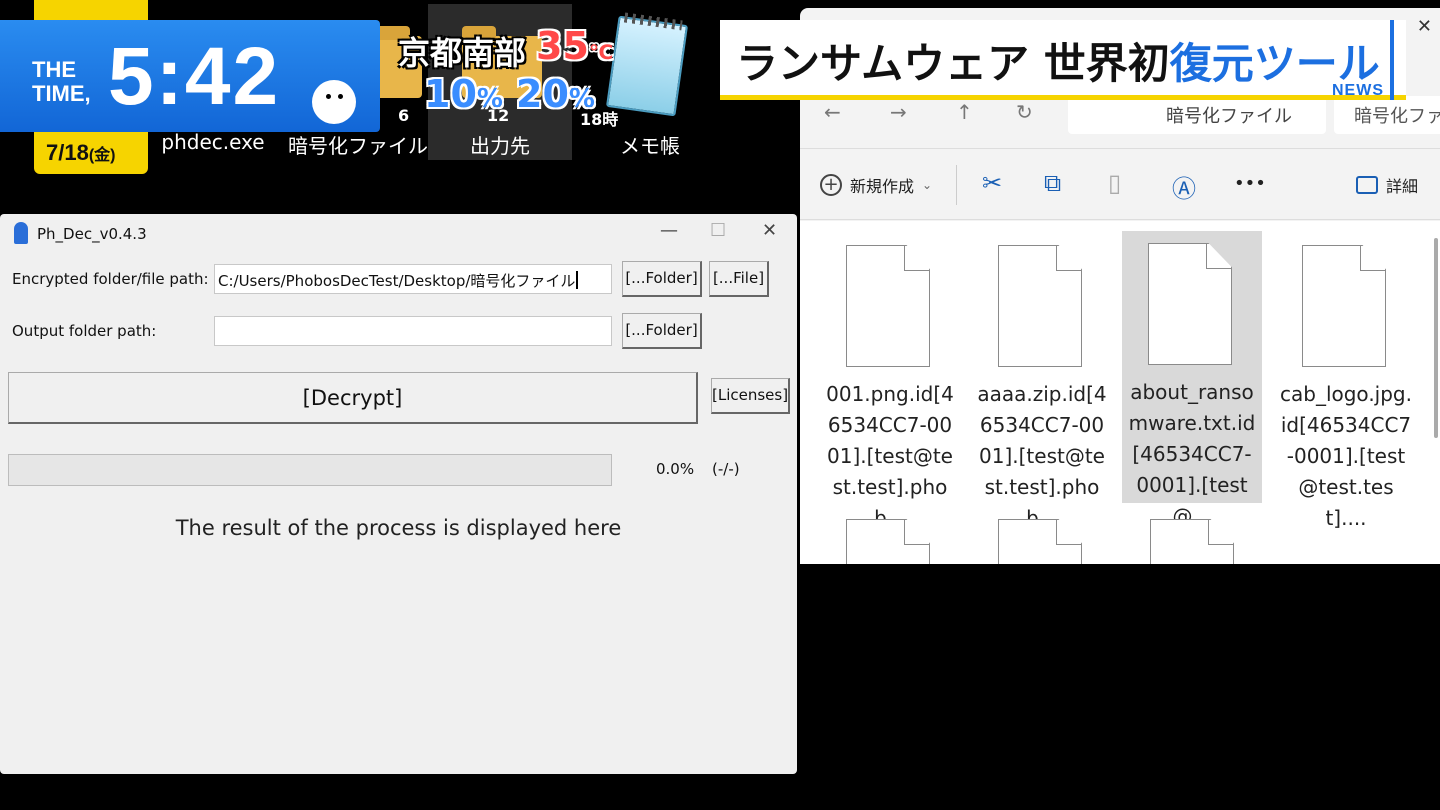  Describe the element at coordinates (832, 112) in the screenshot. I see `back-icon: ←` at that location.